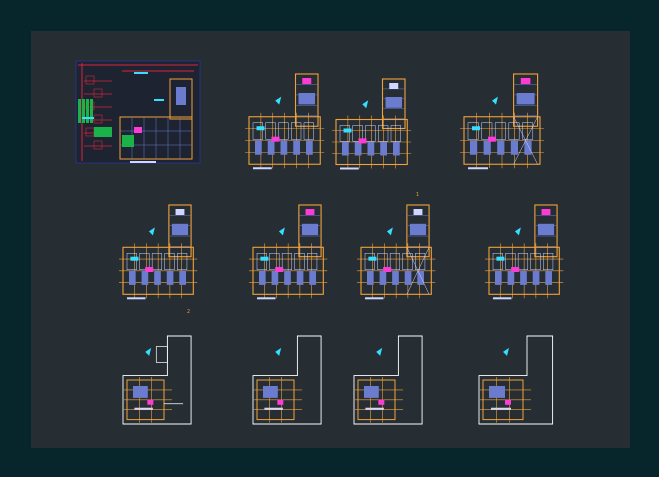 Image resolution: width=659 pixels, height=477 pixels. I want to click on plan-row3-b, so click(287, 380).